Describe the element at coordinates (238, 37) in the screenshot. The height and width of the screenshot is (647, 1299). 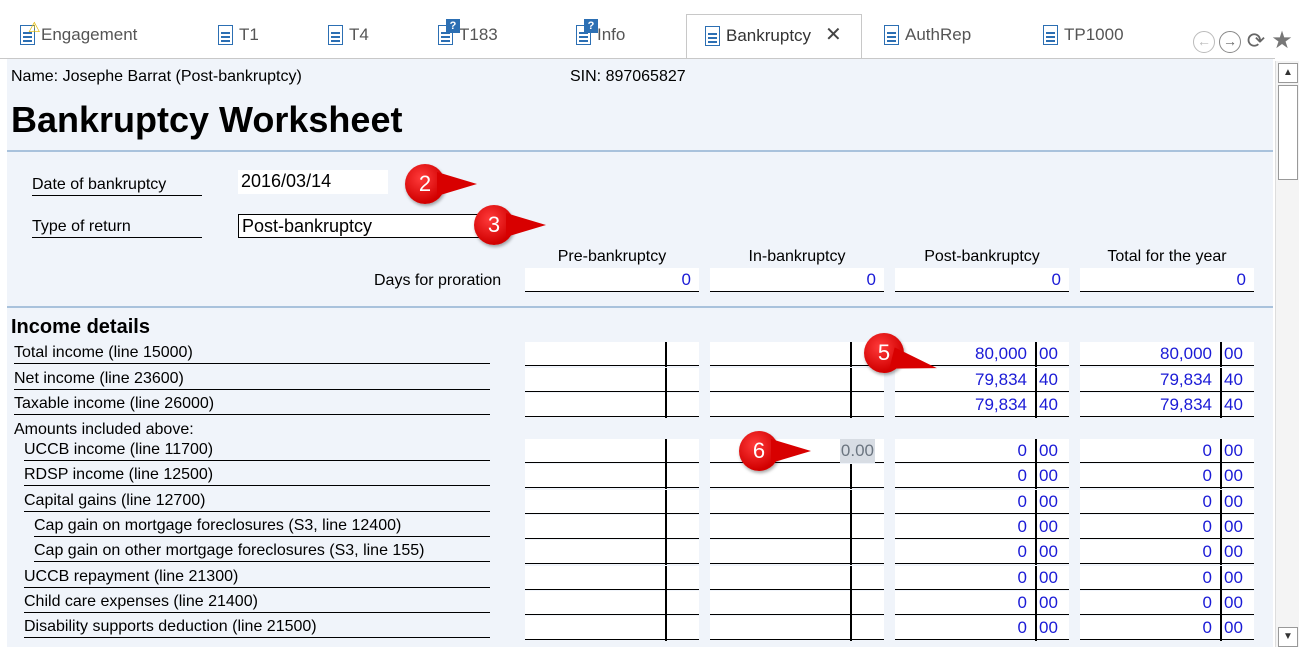
I see `tab-t1: T1` at that location.